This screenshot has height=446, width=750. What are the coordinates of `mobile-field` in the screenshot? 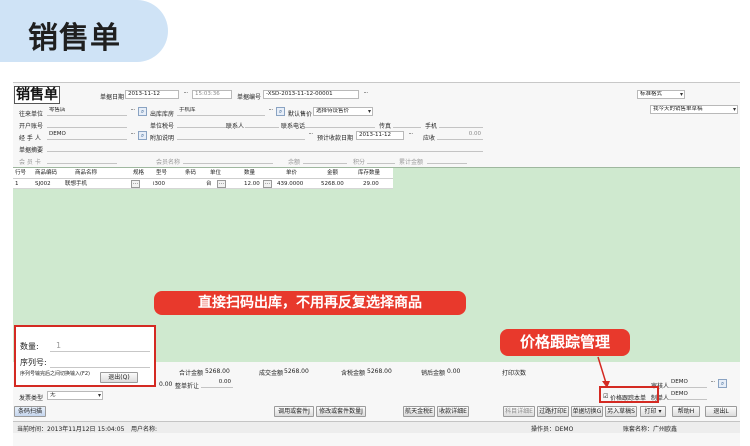 It's located at (461, 123).